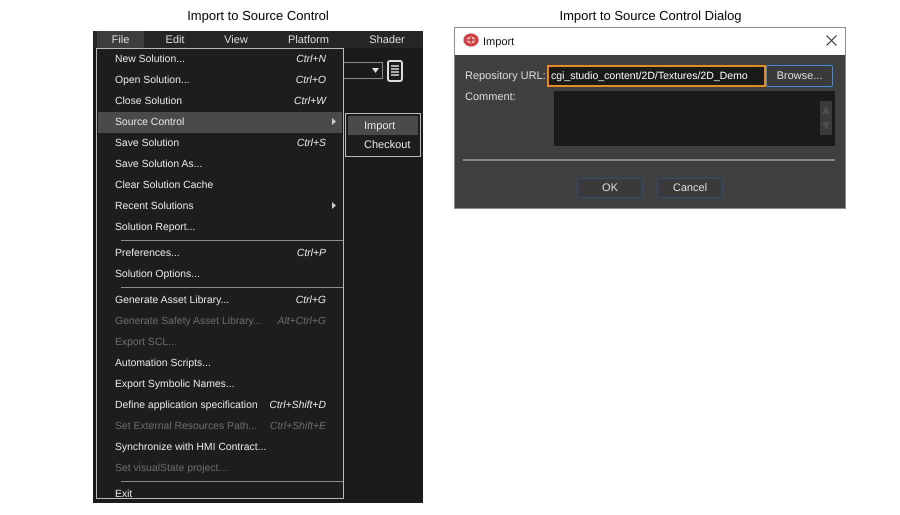  Describe the element at coordinates (656, 76) in the screenshot. I see `url-field: cgi_studio_content/2D/Textures/2D_Demo` at that location.